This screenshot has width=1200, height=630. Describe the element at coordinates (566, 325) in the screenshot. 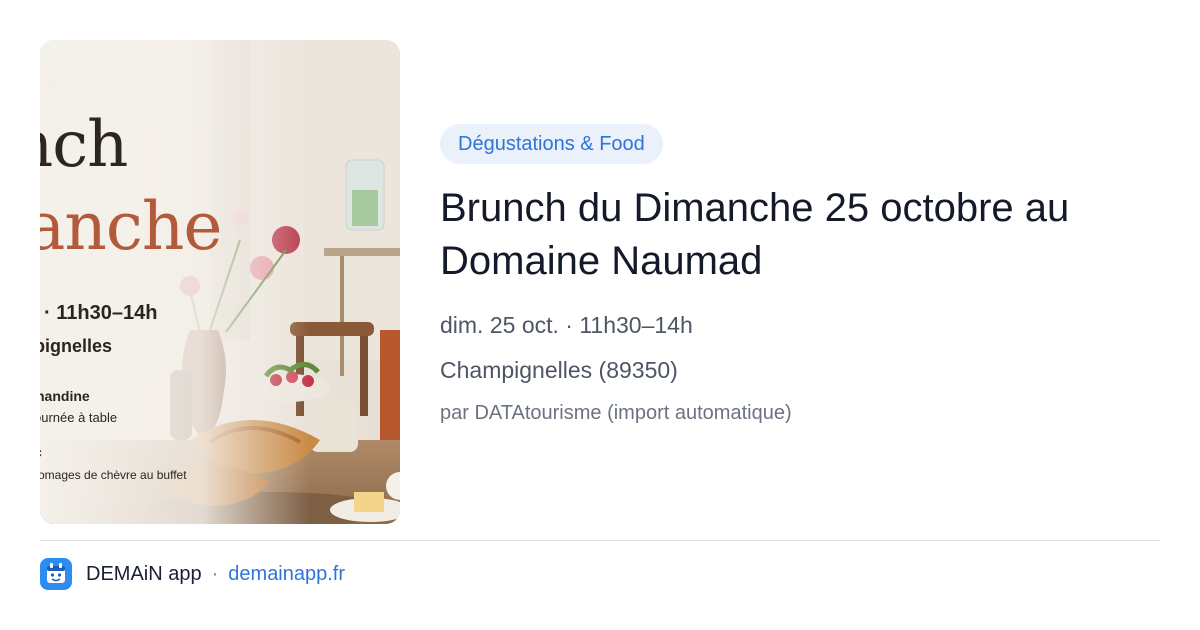

I see `event-date: dim. 25 oct. · 11h30–14h` at that location.